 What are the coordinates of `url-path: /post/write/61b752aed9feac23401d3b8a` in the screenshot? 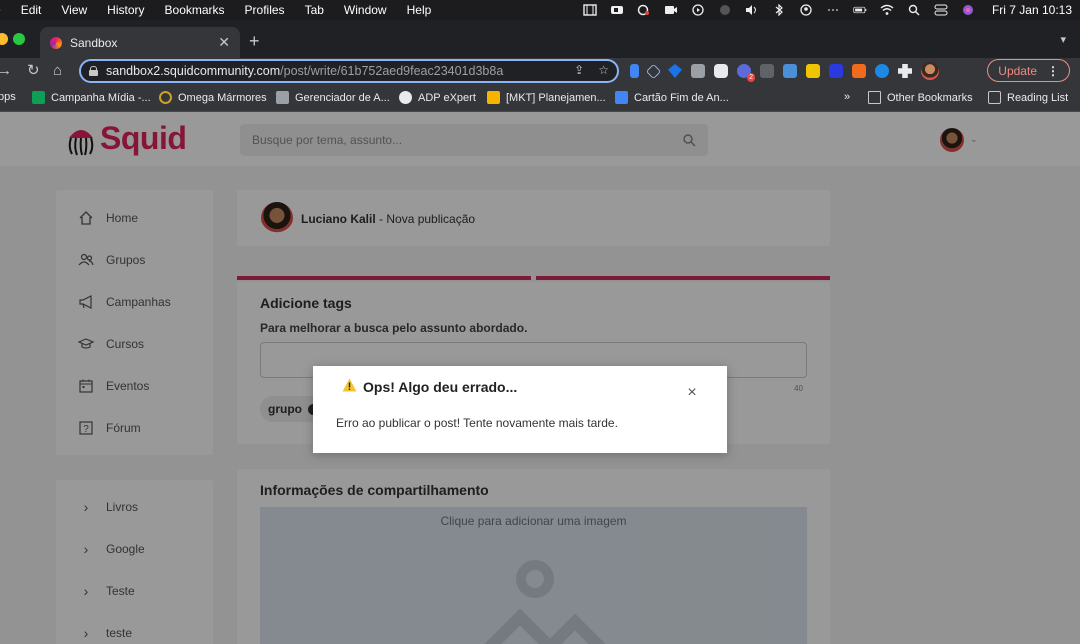 It's located at (392, 71).